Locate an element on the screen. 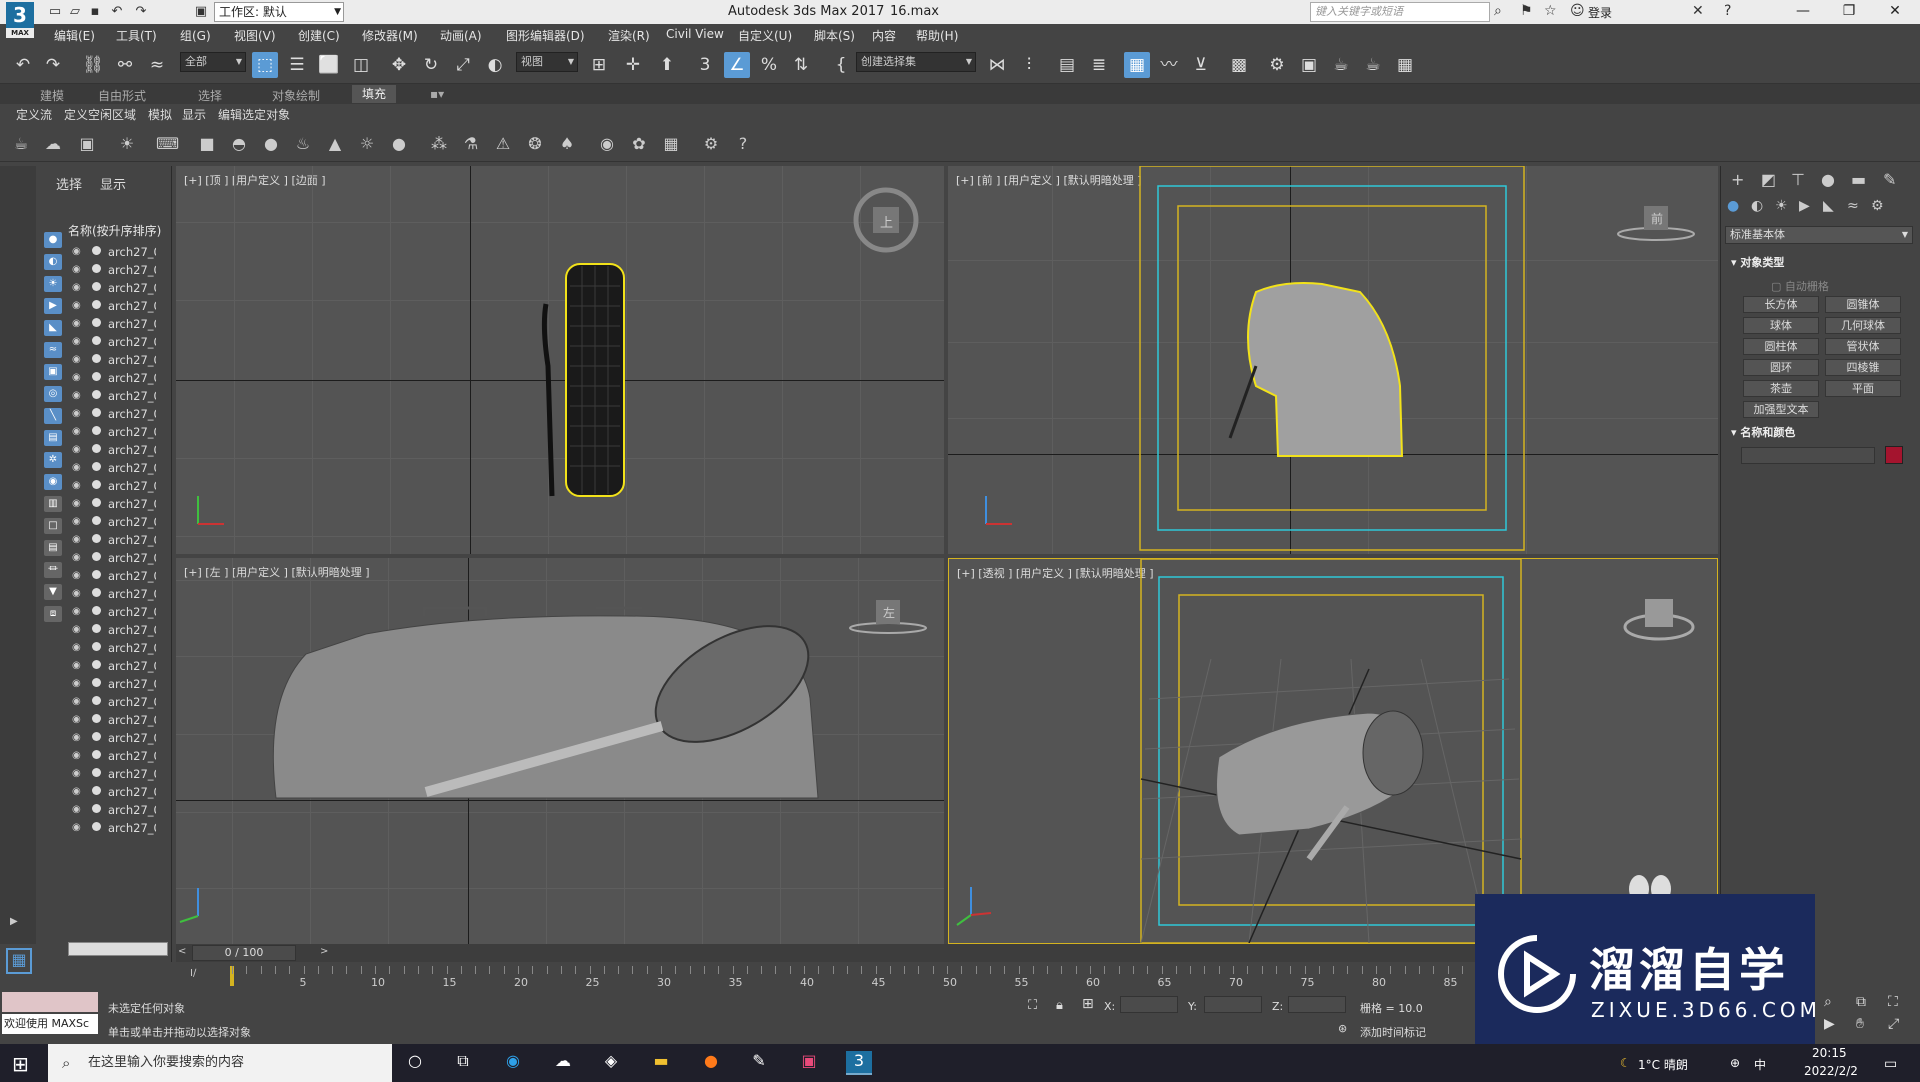 This screenshot has height=1082, width=1920. workspace-dropdown: 工作区: 默认 ▼ is located at coordinates (279, 12).